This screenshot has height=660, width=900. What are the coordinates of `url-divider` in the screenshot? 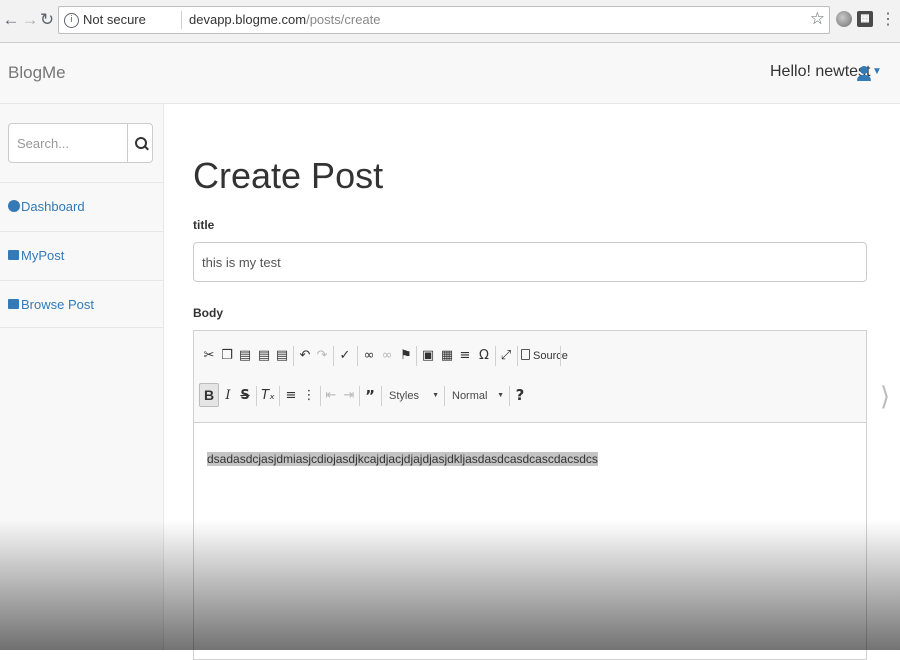 It's located at (181, 20).